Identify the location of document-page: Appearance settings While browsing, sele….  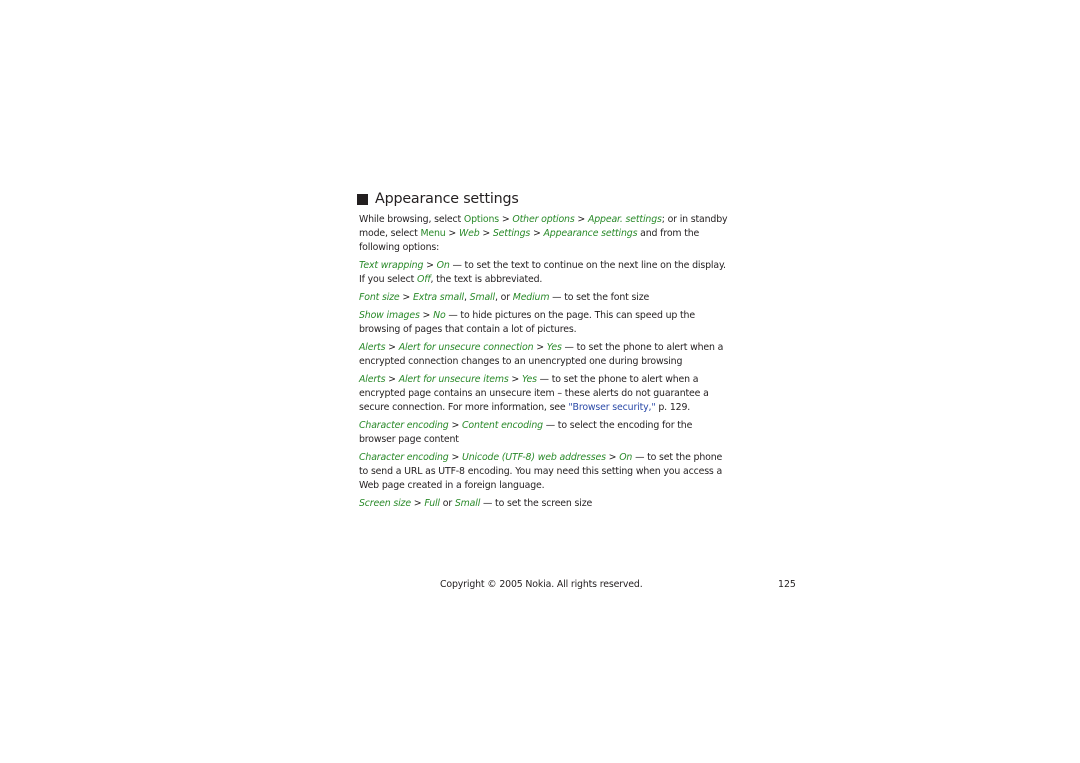
(543, 352).